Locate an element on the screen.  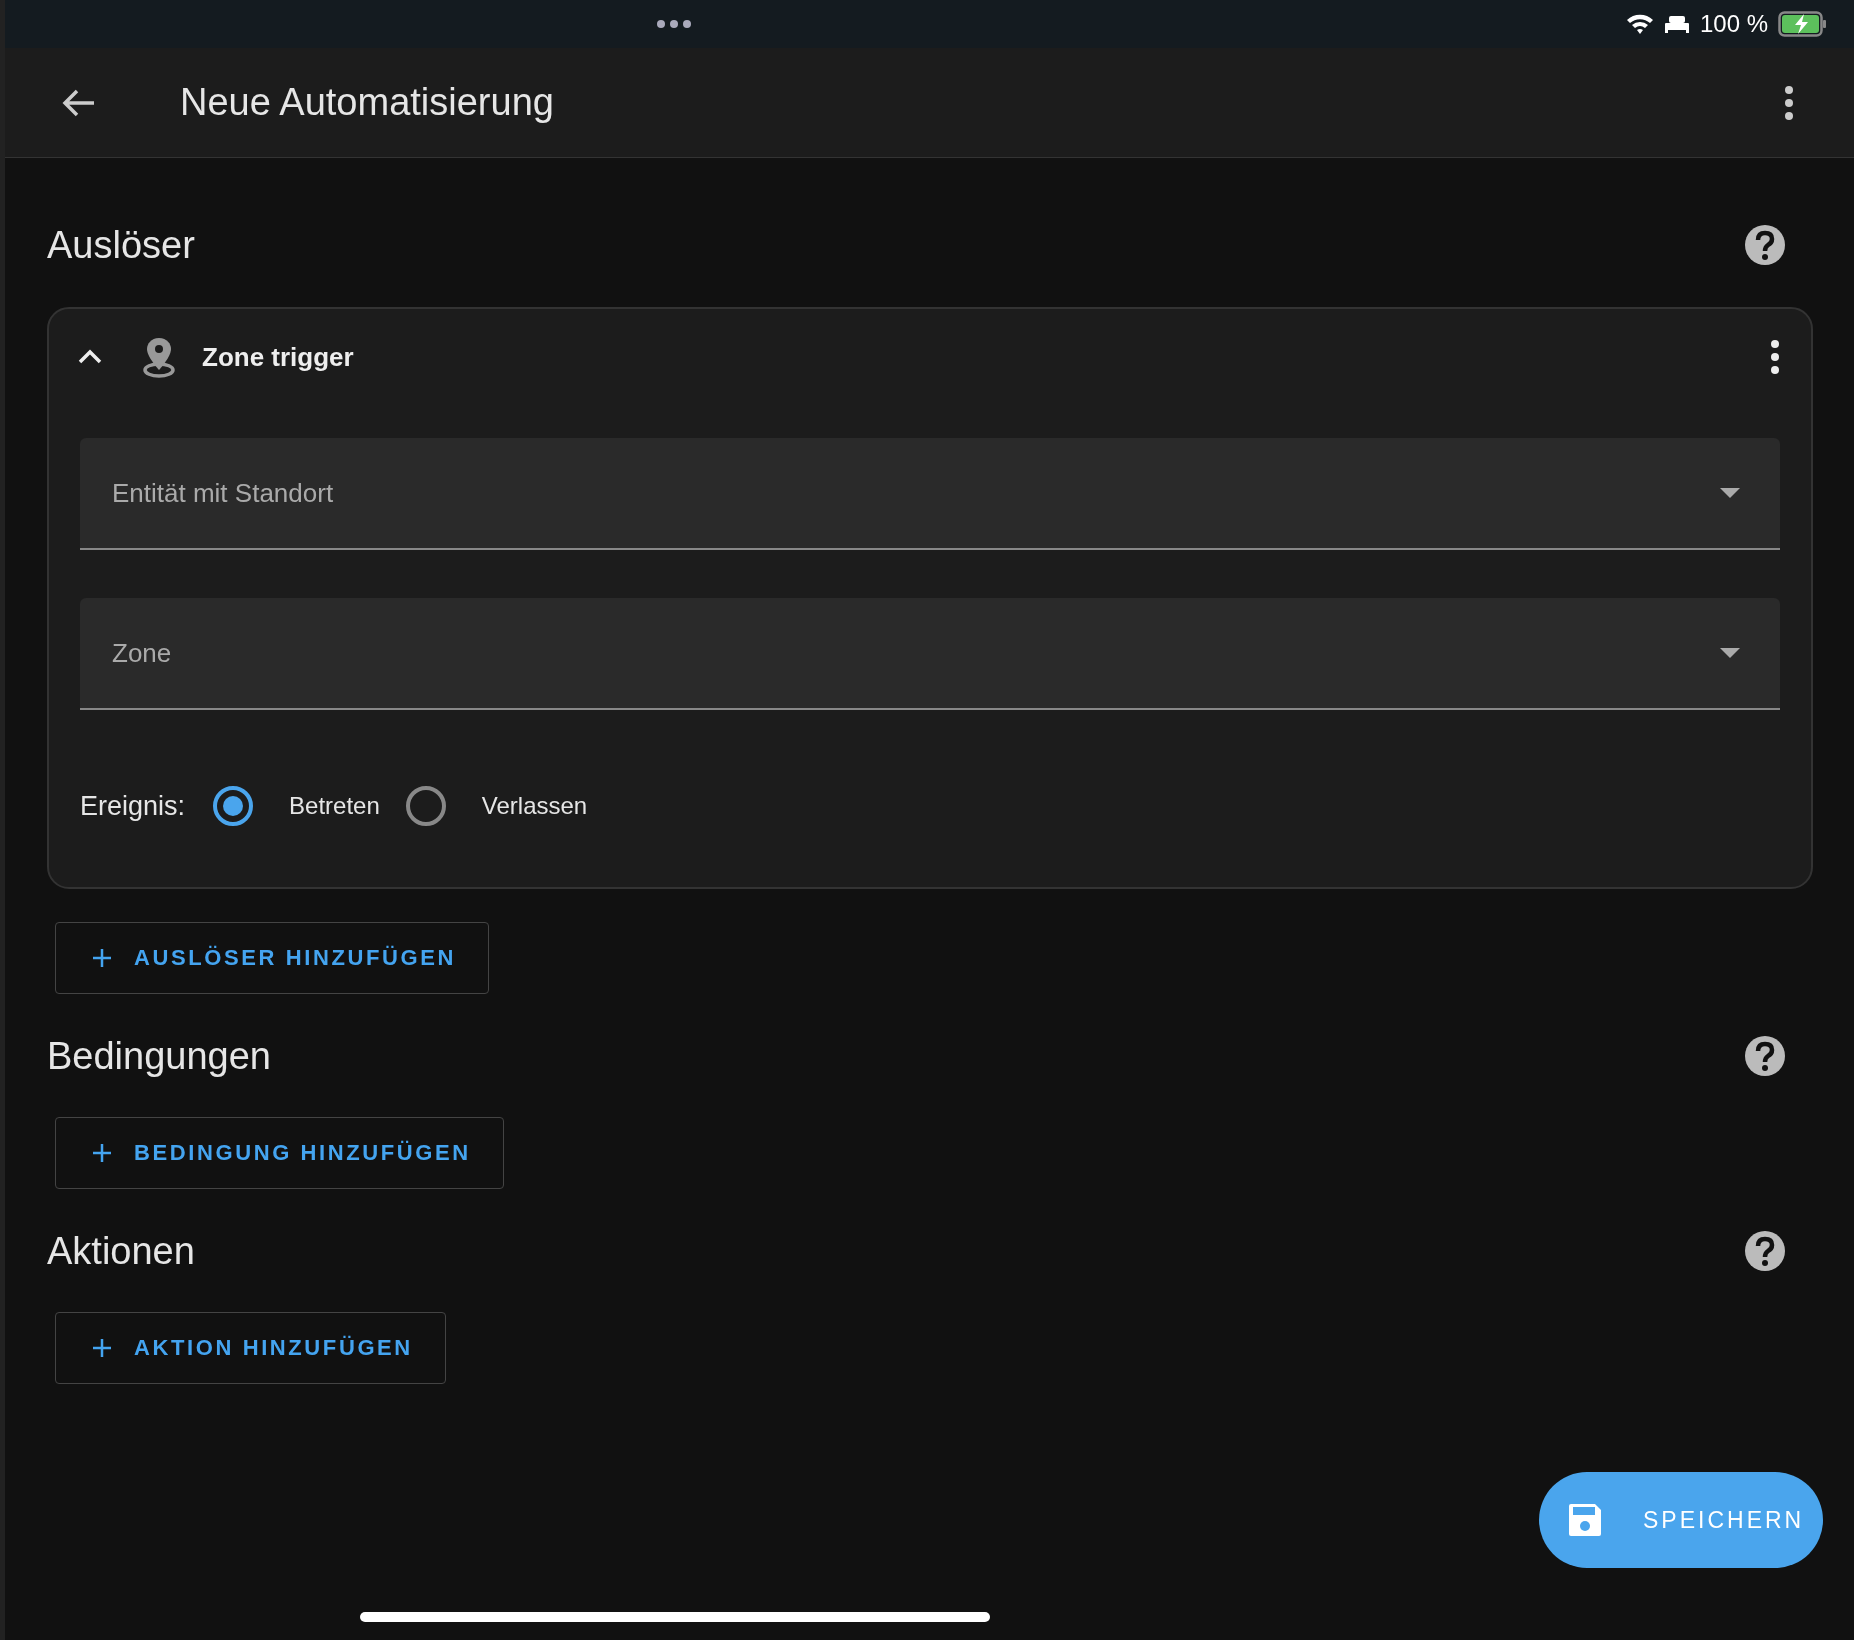
more-dots-icon is located at coordinates (674, 24).